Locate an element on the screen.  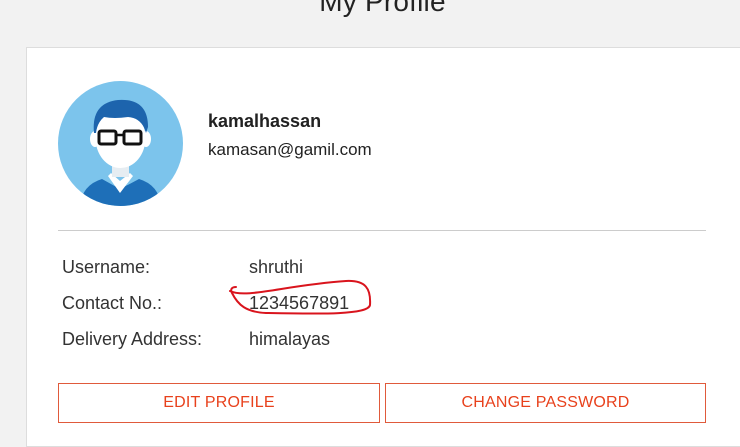
detail-row-username: Username: shruthi is located at coordinates (382, 269).